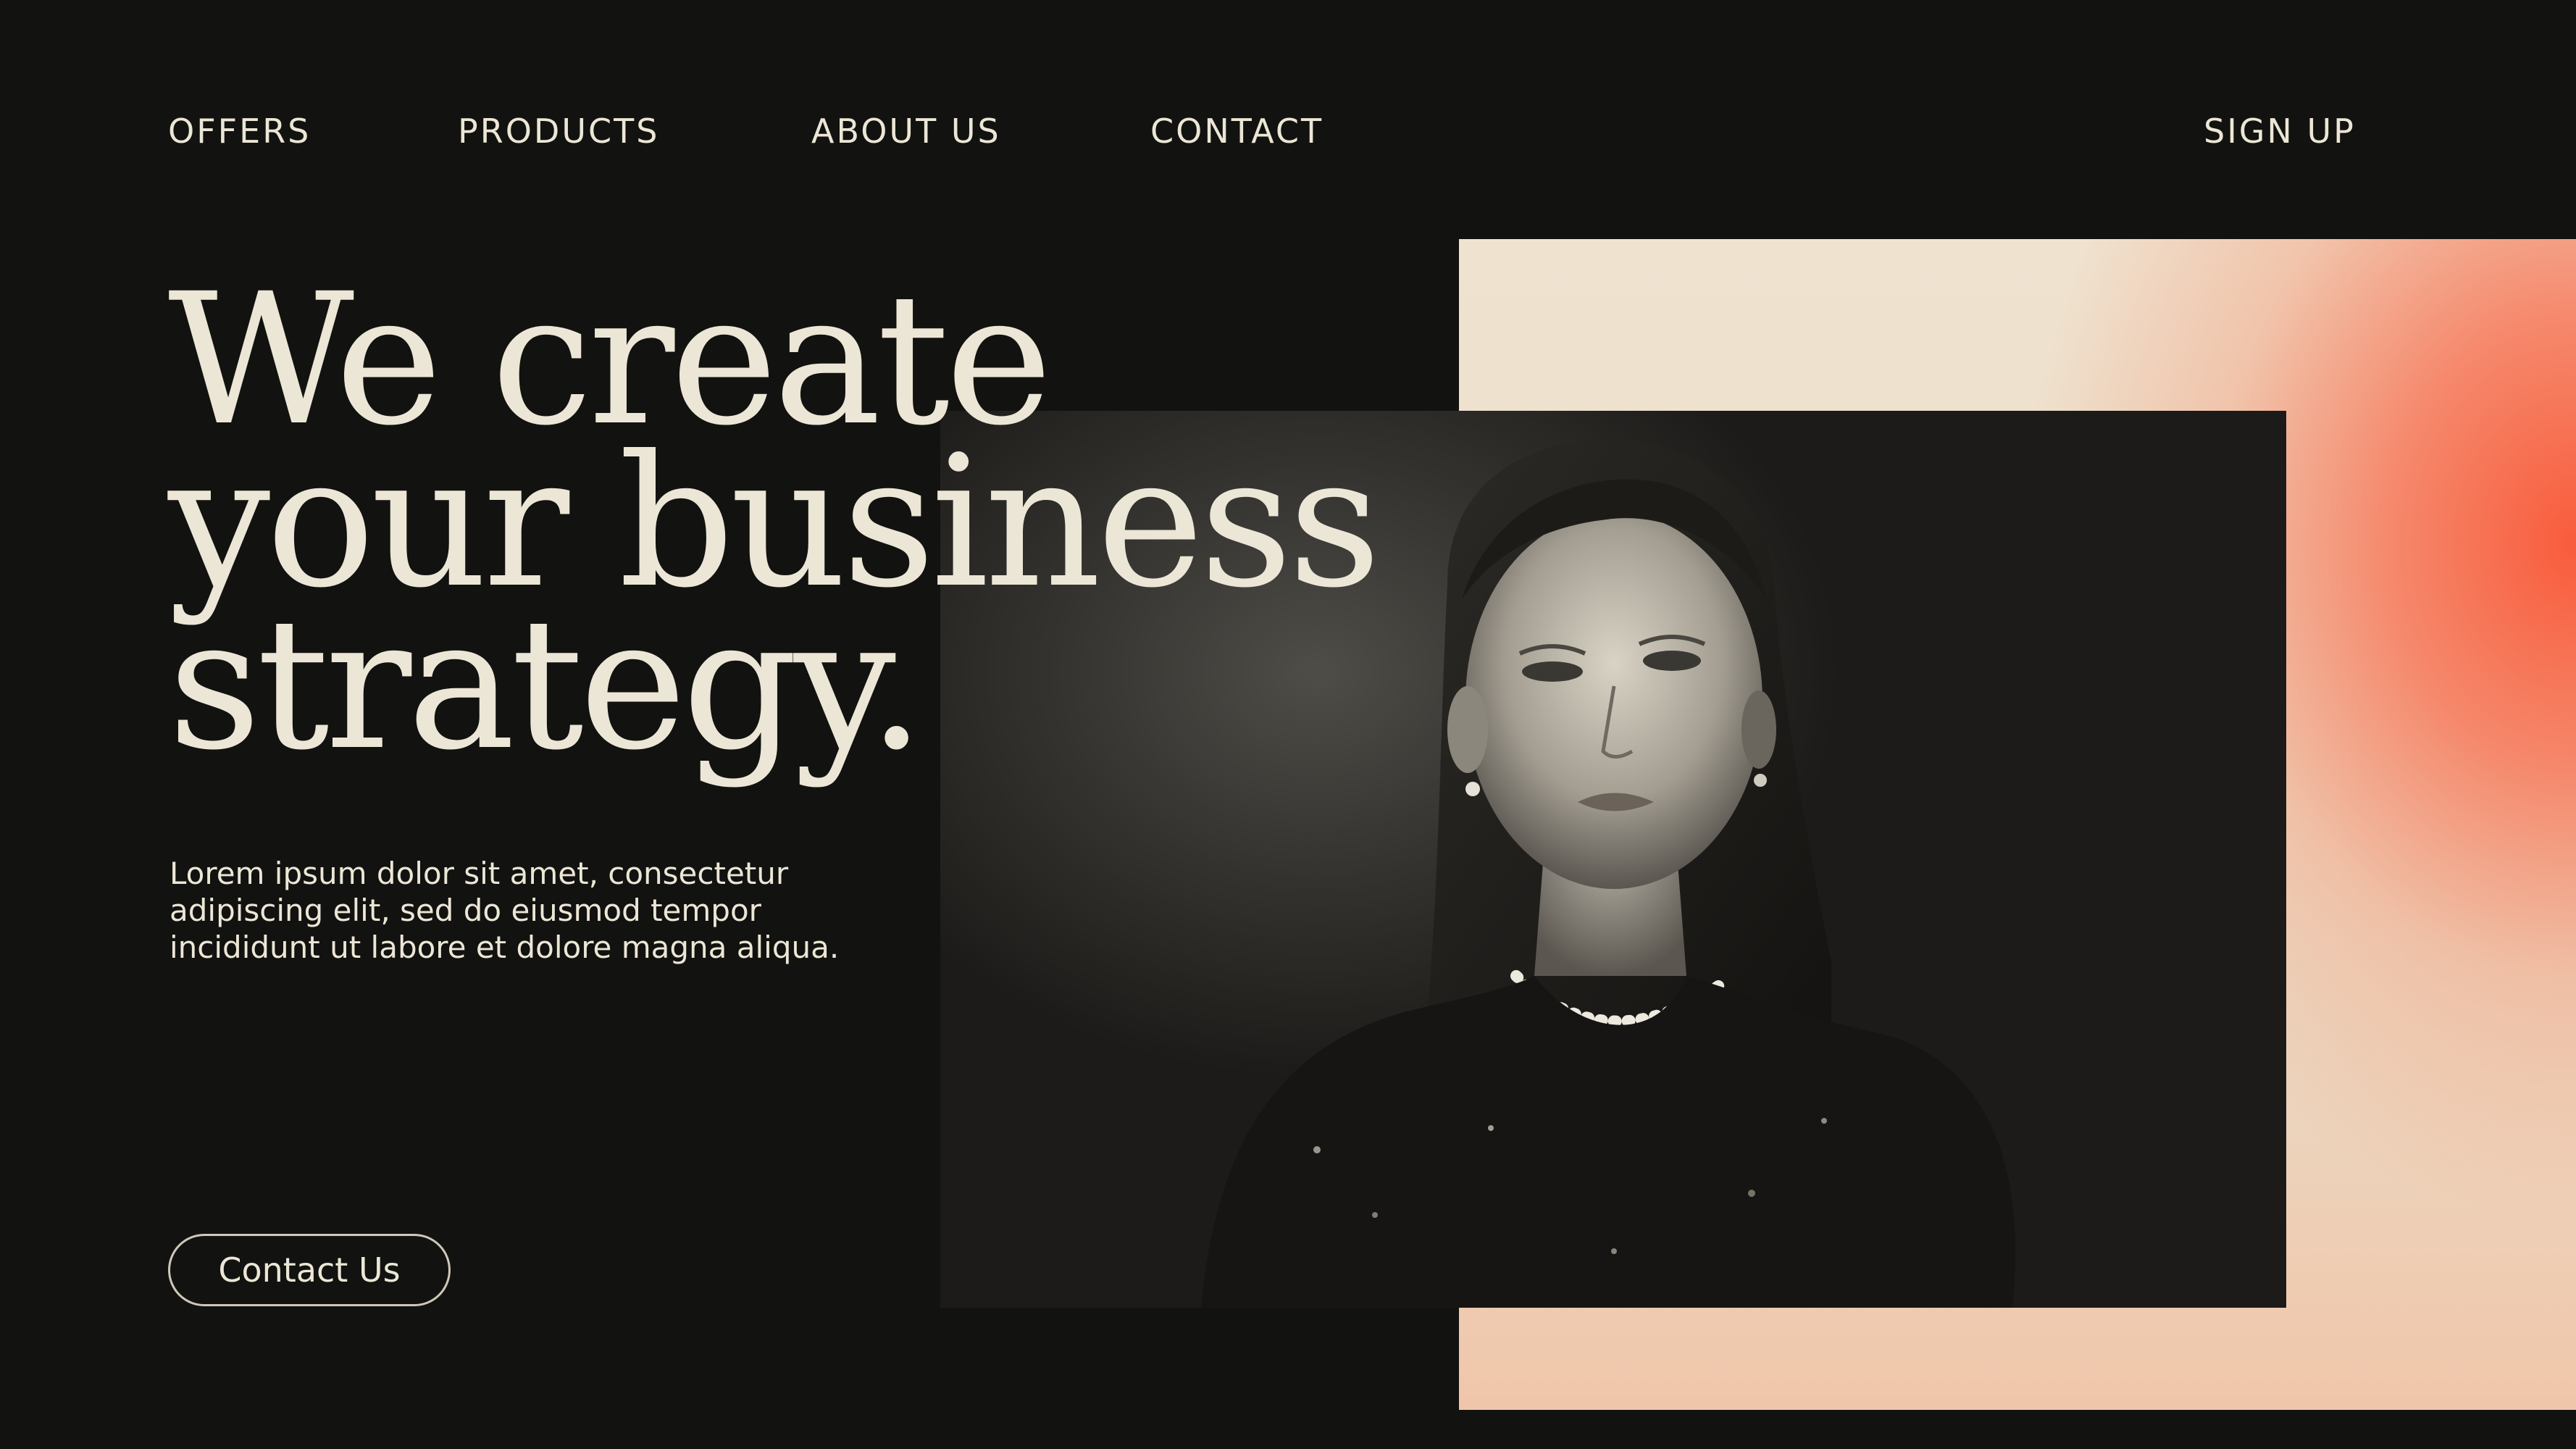 The image size is (2576, 1449). Describe the element at coordinates (2280, 131) in the screenshot. I see `sign-up-link: SIGN UP` at that location.